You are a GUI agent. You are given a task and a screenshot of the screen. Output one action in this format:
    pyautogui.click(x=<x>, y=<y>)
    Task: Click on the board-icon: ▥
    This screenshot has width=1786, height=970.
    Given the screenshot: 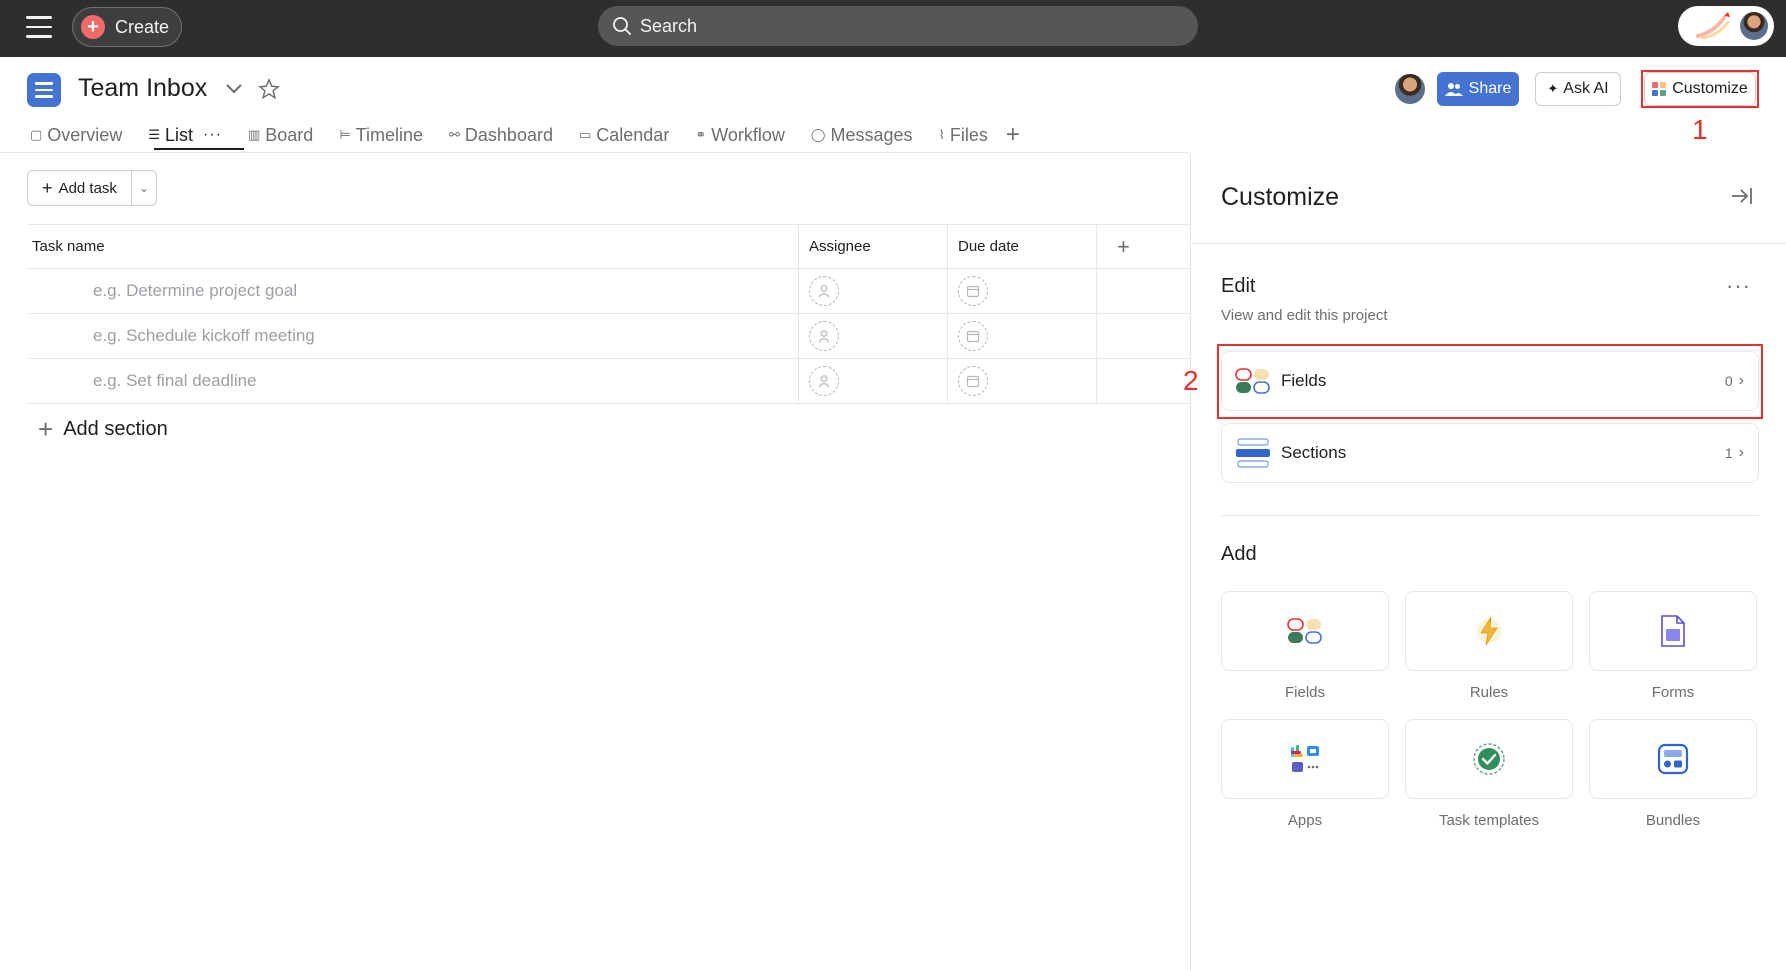 What is the action you would take?
    pyautogui.click(x=254, y=134)
    